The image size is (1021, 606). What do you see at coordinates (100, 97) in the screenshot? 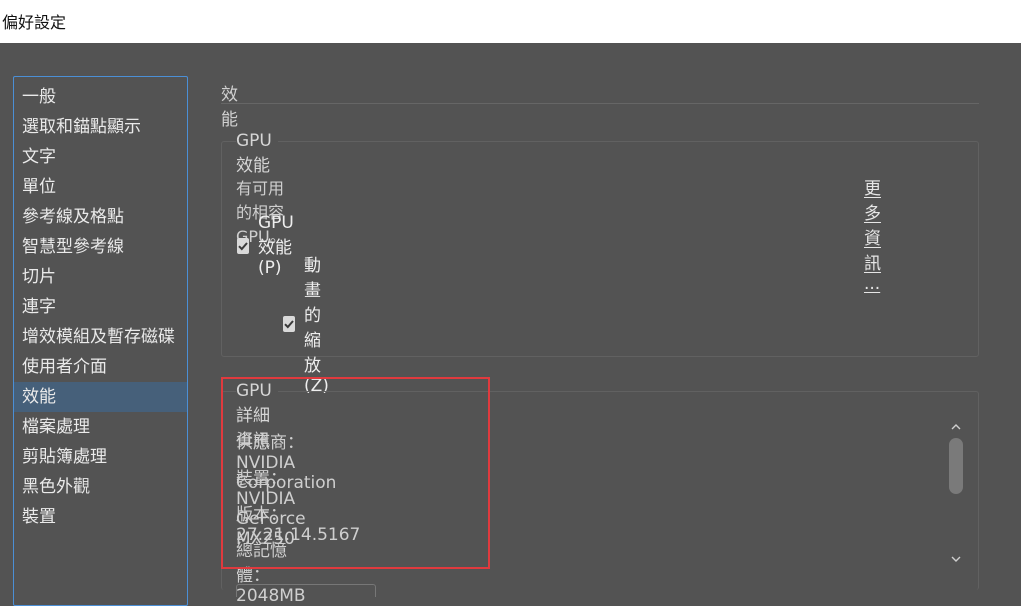
I see `sidebar-item-general: 一般` at bounding box center [100, 97].